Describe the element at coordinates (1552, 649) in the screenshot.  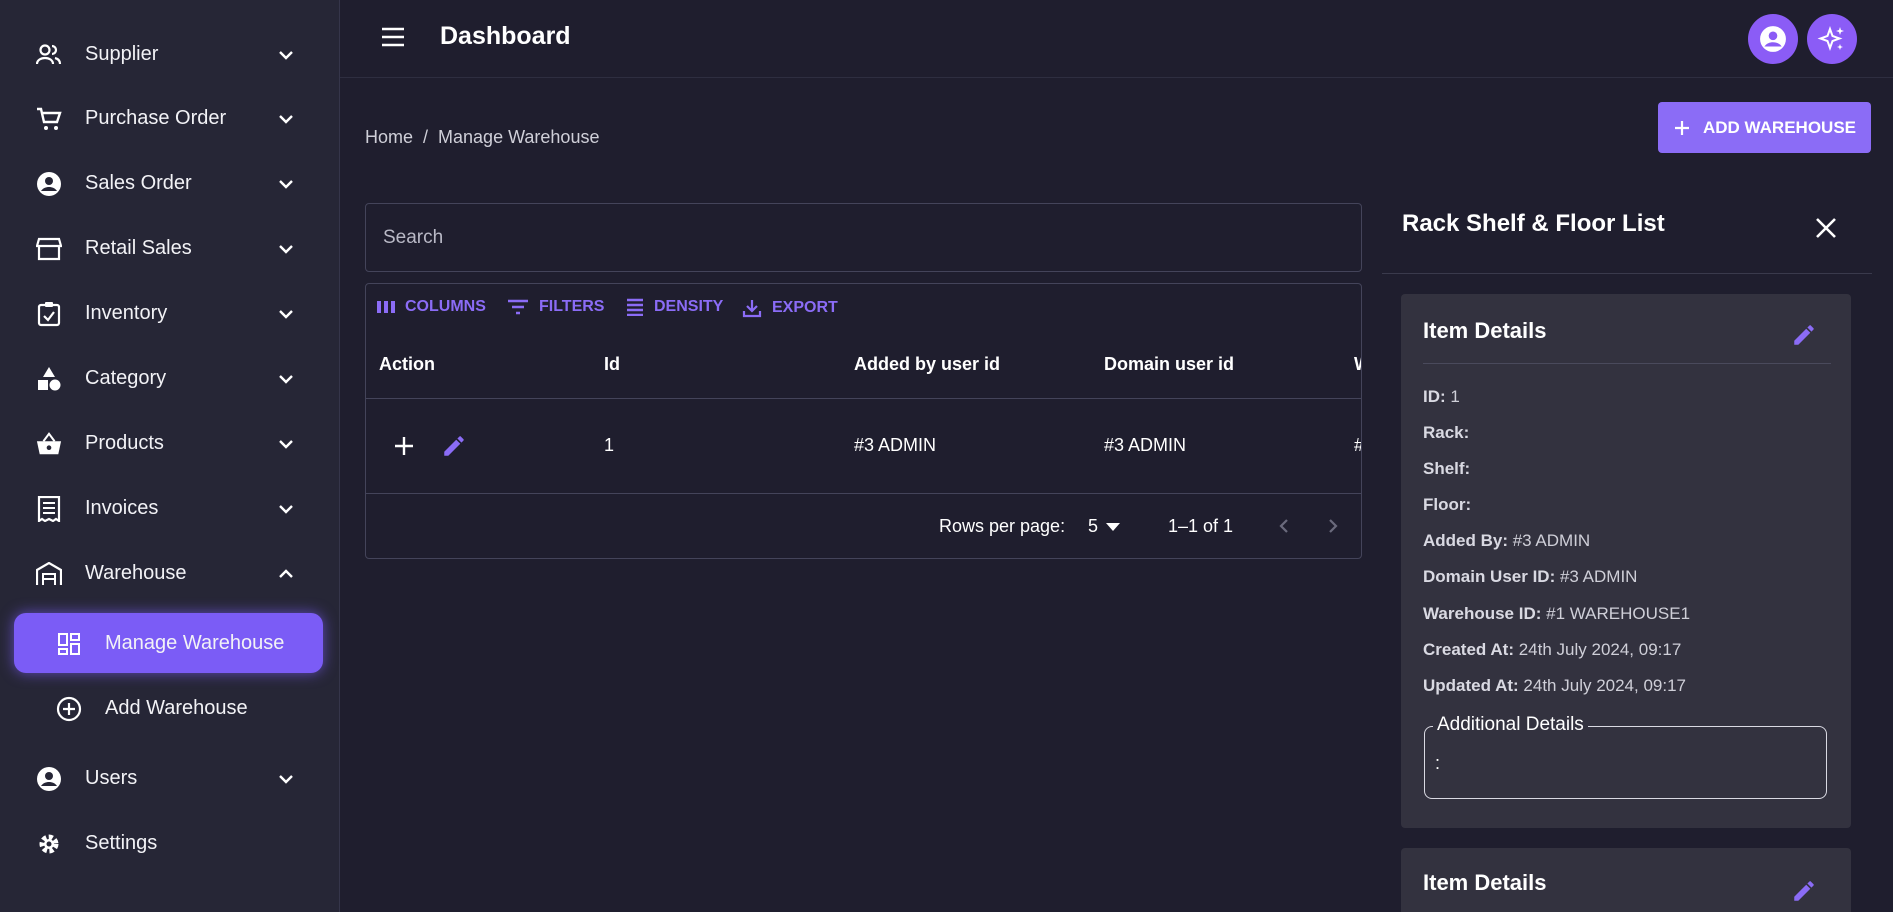
I see `detail-created-at: Created At: 24th July 2024, 09:17` at that location.